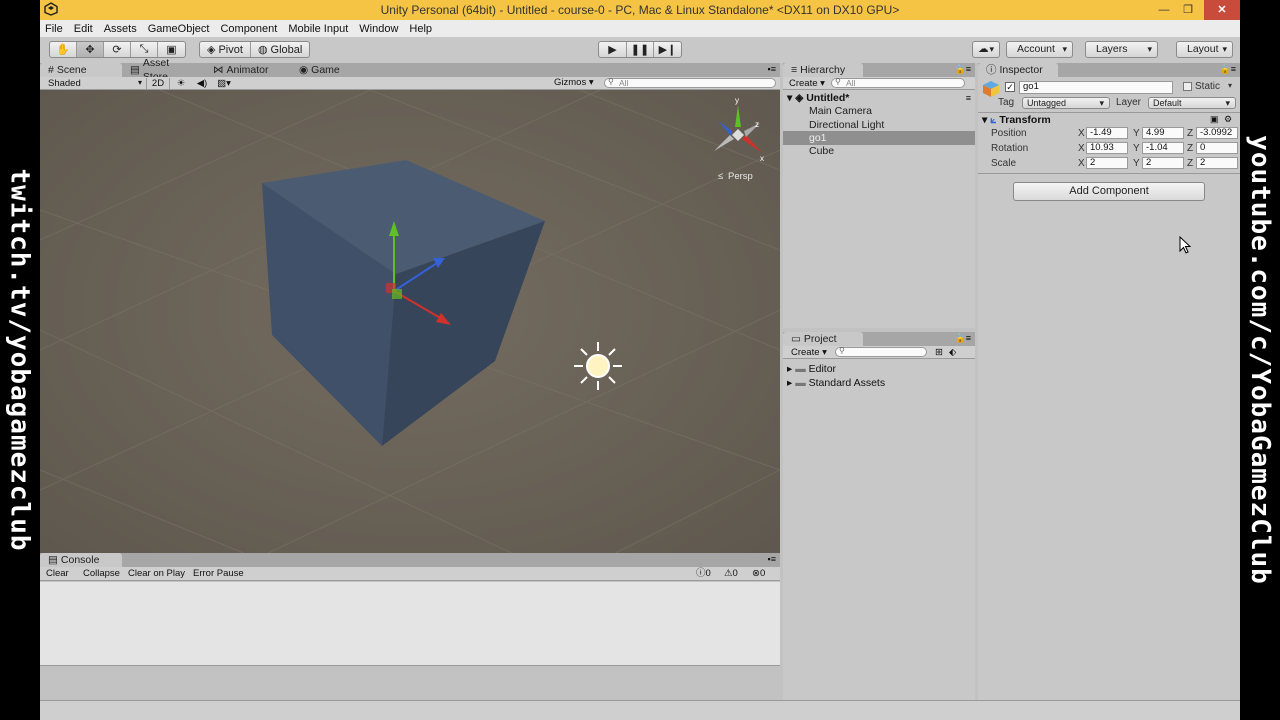 The height and width of the screenshot is (720, 1280). I want to click on hierarchy-item-main-camera: Main Camera, so click(840, 111).